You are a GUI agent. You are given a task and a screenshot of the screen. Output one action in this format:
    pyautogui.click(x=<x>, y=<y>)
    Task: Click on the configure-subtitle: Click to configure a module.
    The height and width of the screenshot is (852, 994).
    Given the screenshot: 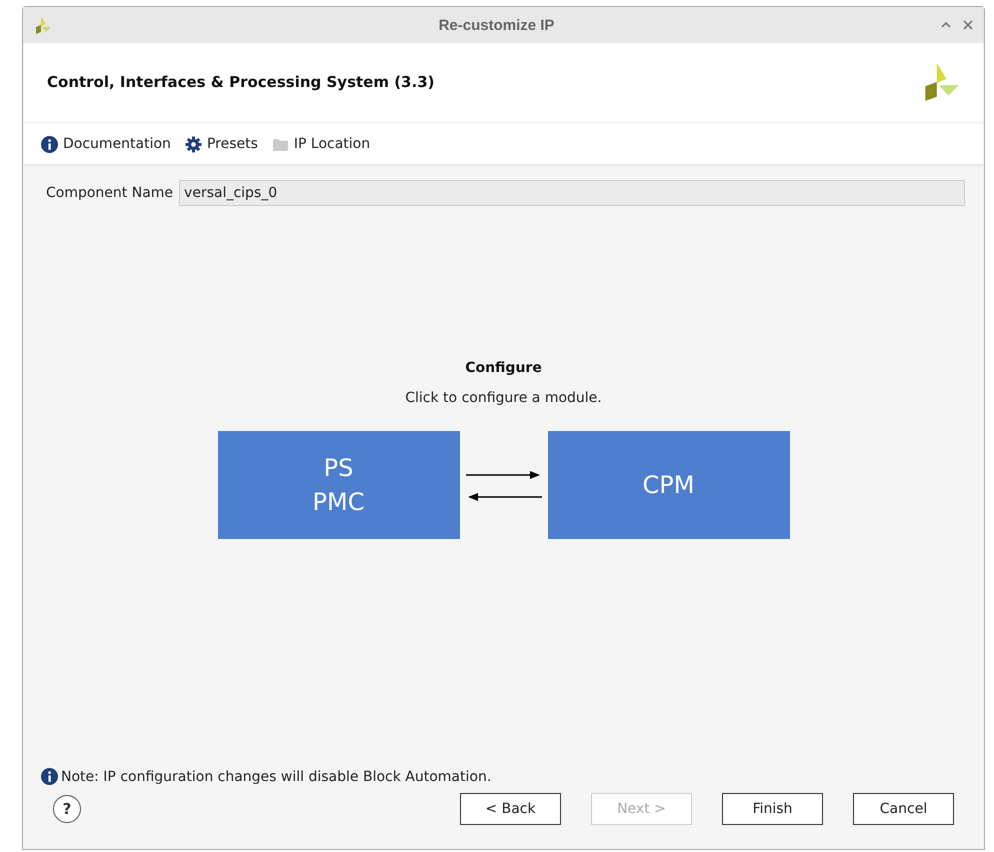 What is the action you would take?
    pyautogui.click(x=503, y=398)
    